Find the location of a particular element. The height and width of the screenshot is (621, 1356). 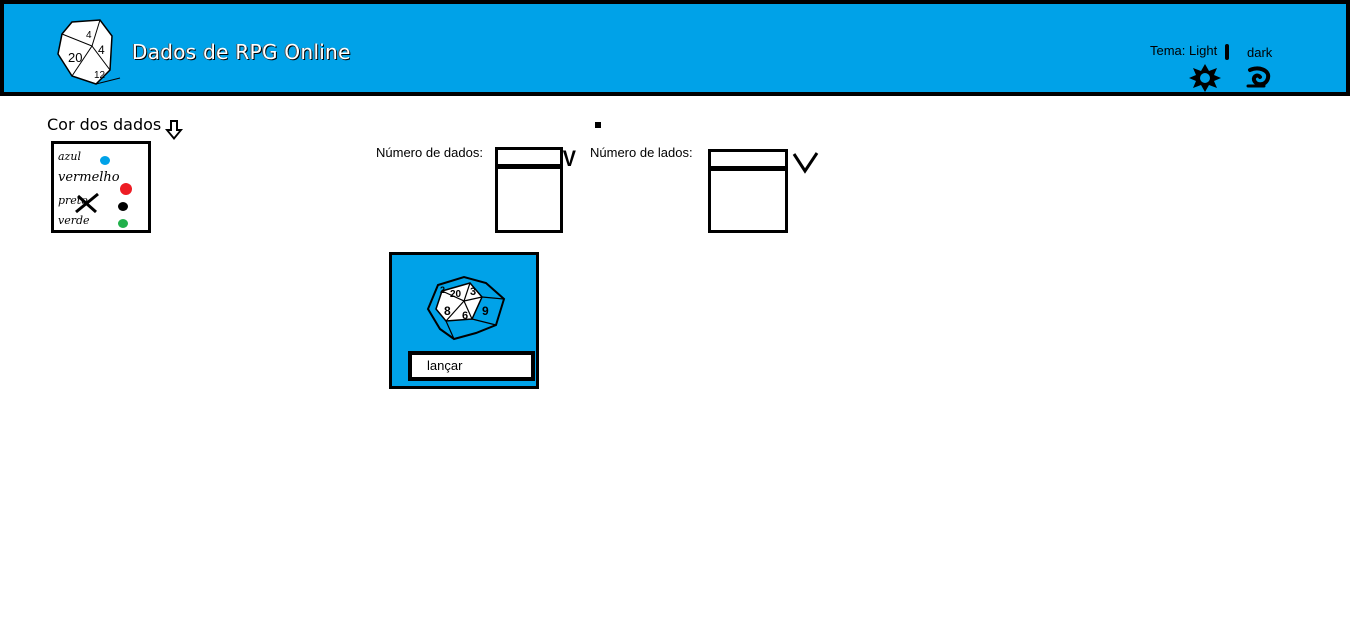

color-swatch-blue is located at coordinates (105, 160).